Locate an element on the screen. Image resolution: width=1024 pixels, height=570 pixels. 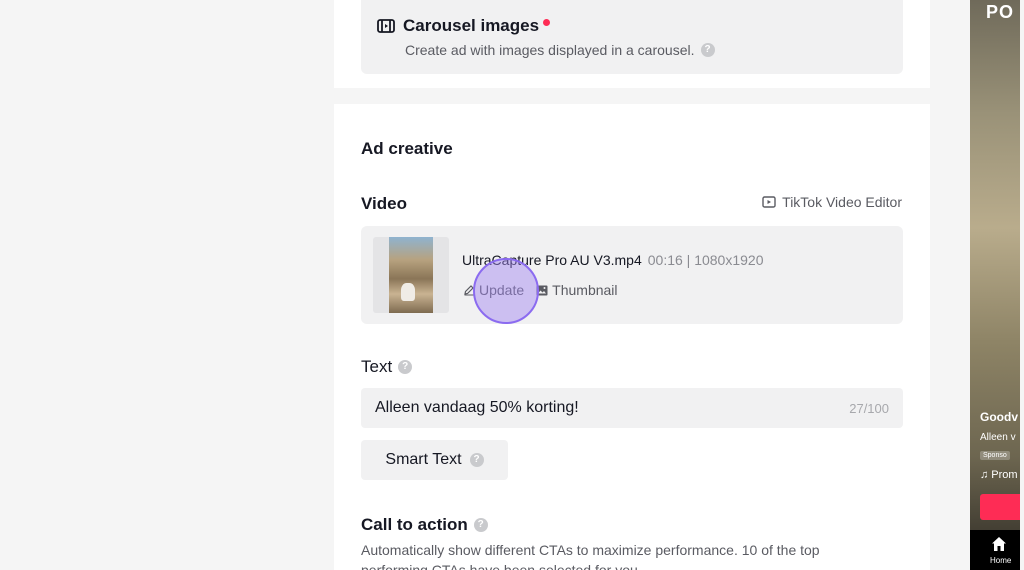
ad-text-value: Alleen vandaag 50% korting! is located at coordinates (477, 407).